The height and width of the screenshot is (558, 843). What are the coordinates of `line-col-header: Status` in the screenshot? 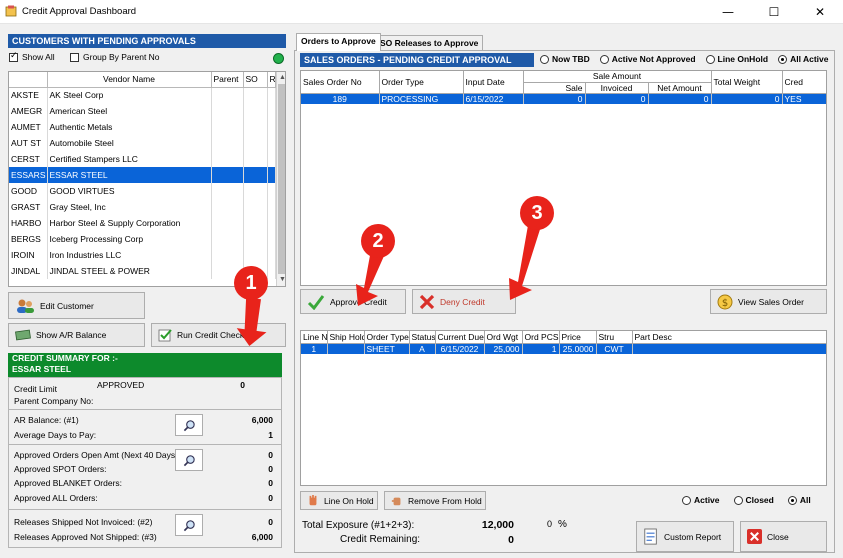 It's located at (422, 337).